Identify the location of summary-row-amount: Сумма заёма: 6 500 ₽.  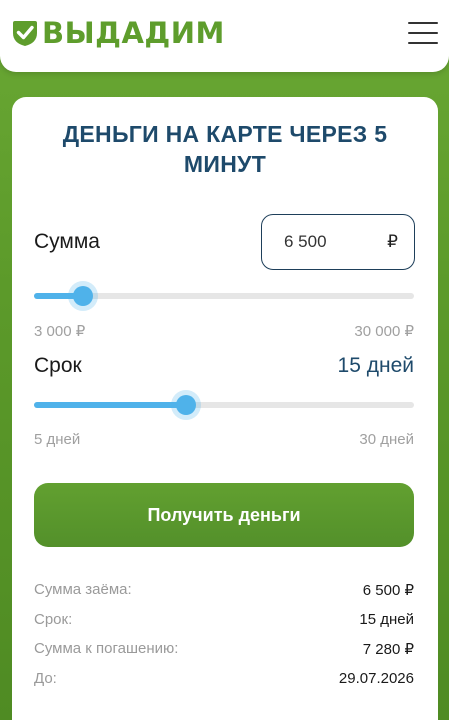
(224, 592).